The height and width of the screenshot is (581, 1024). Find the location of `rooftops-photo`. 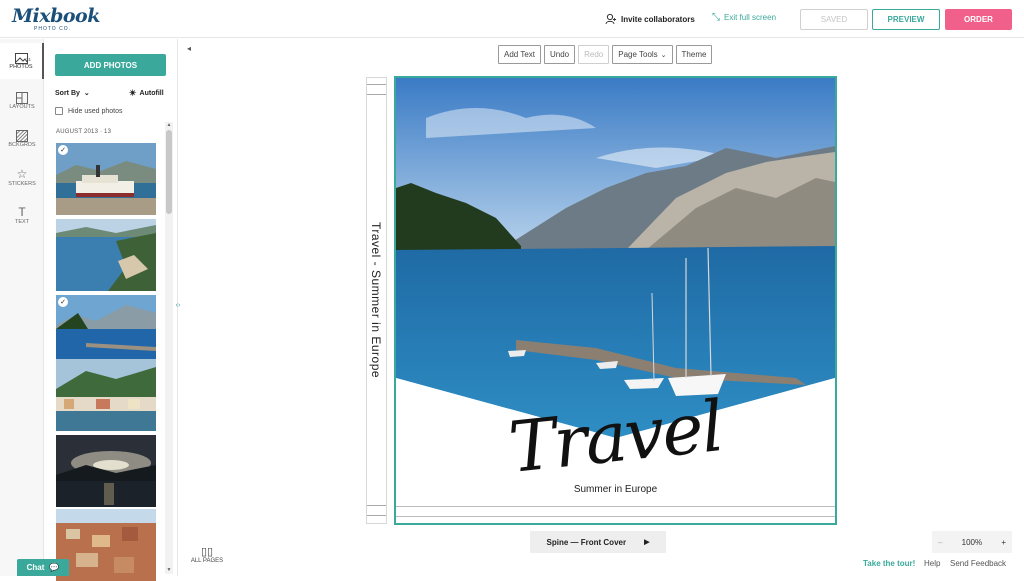

rooftops-photo is located at coordinates (106, 545).